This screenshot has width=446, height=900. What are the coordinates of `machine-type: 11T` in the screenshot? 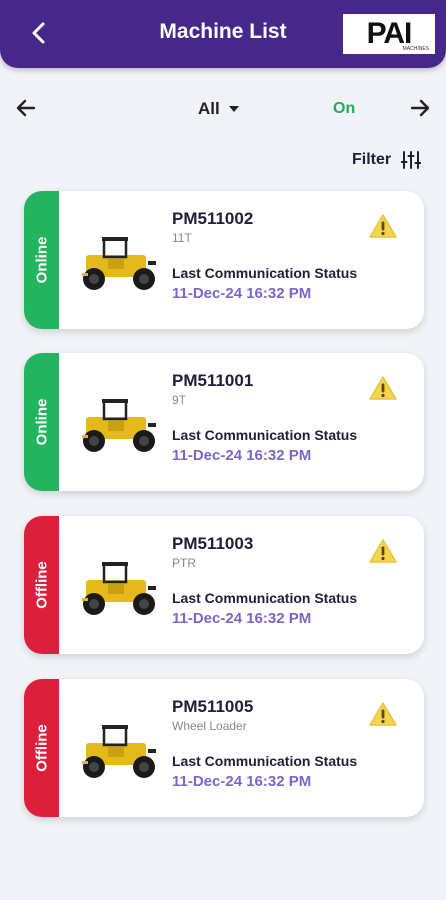 It's located at (182, 238).